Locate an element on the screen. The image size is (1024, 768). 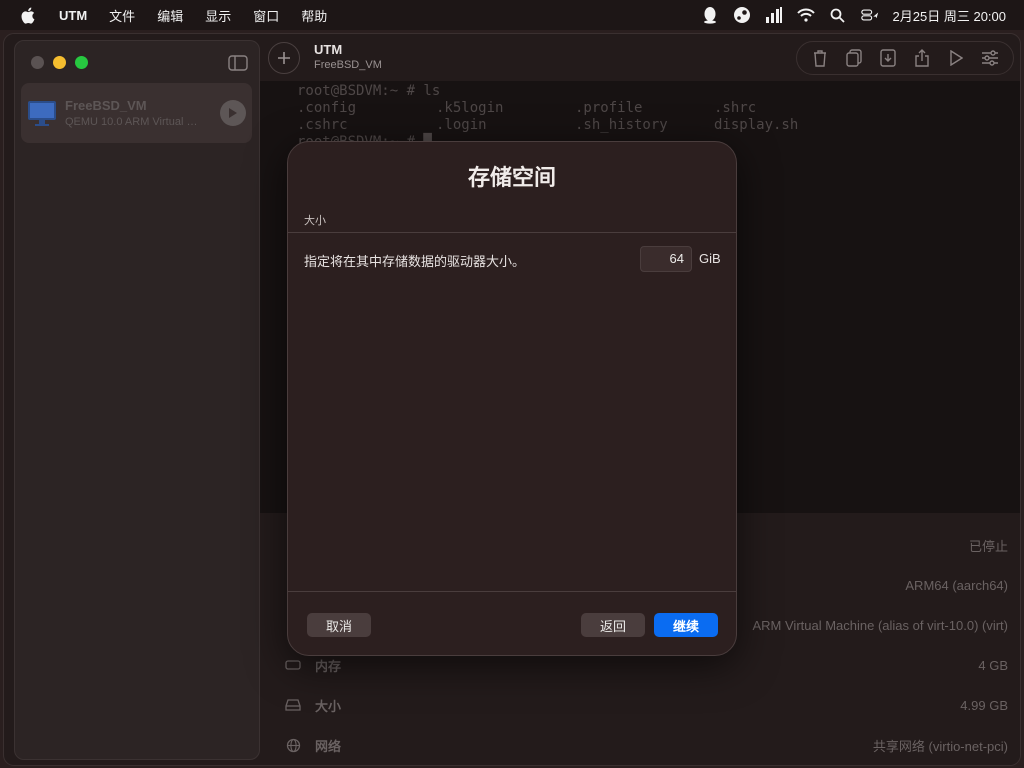
vm-name: FreeBSD_VM is located at coordinates (106, 105).